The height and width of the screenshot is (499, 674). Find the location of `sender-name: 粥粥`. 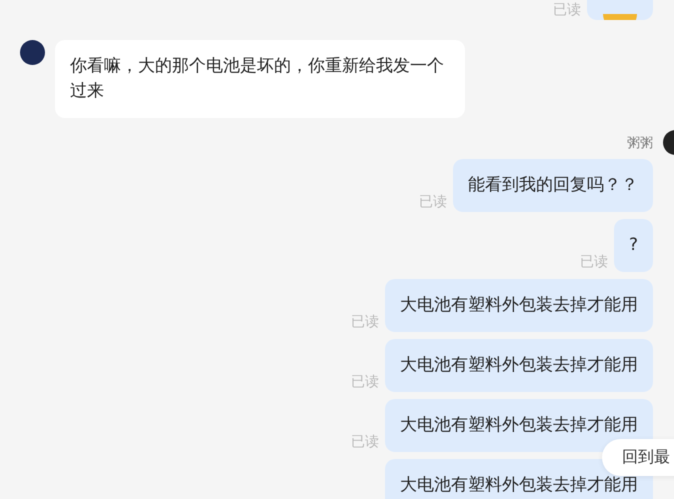

sender-name: 粥粥 is located at coordinates (640, 143).